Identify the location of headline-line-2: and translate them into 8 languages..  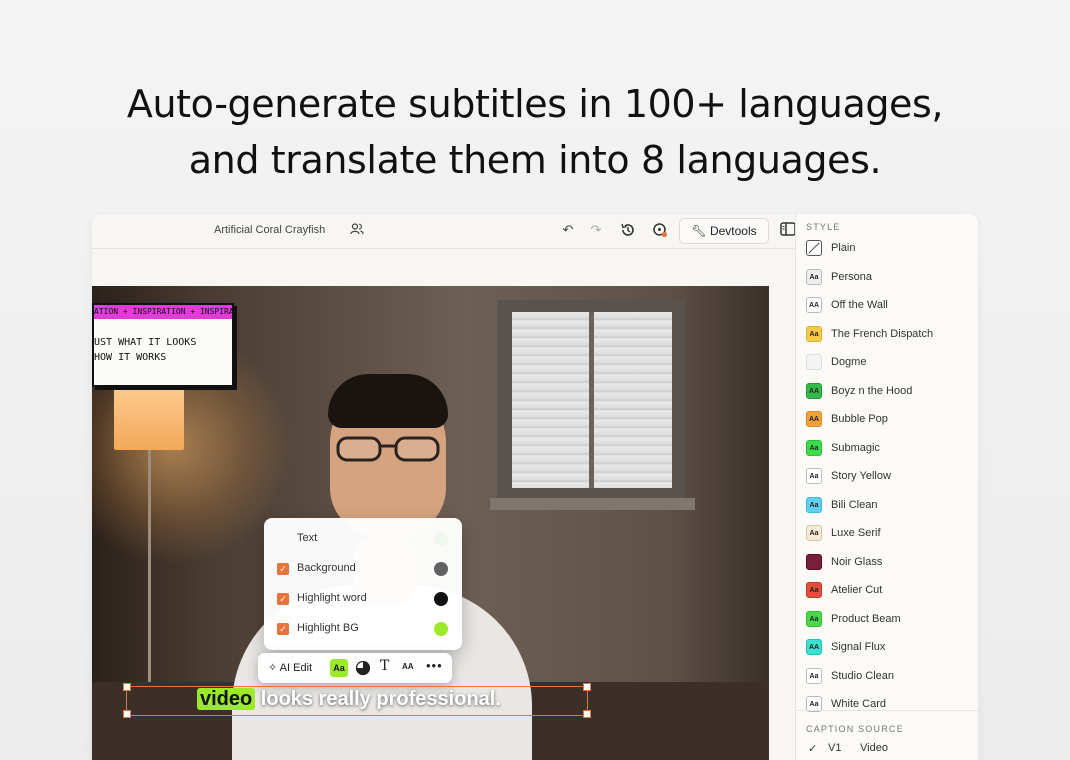
(535, 160).